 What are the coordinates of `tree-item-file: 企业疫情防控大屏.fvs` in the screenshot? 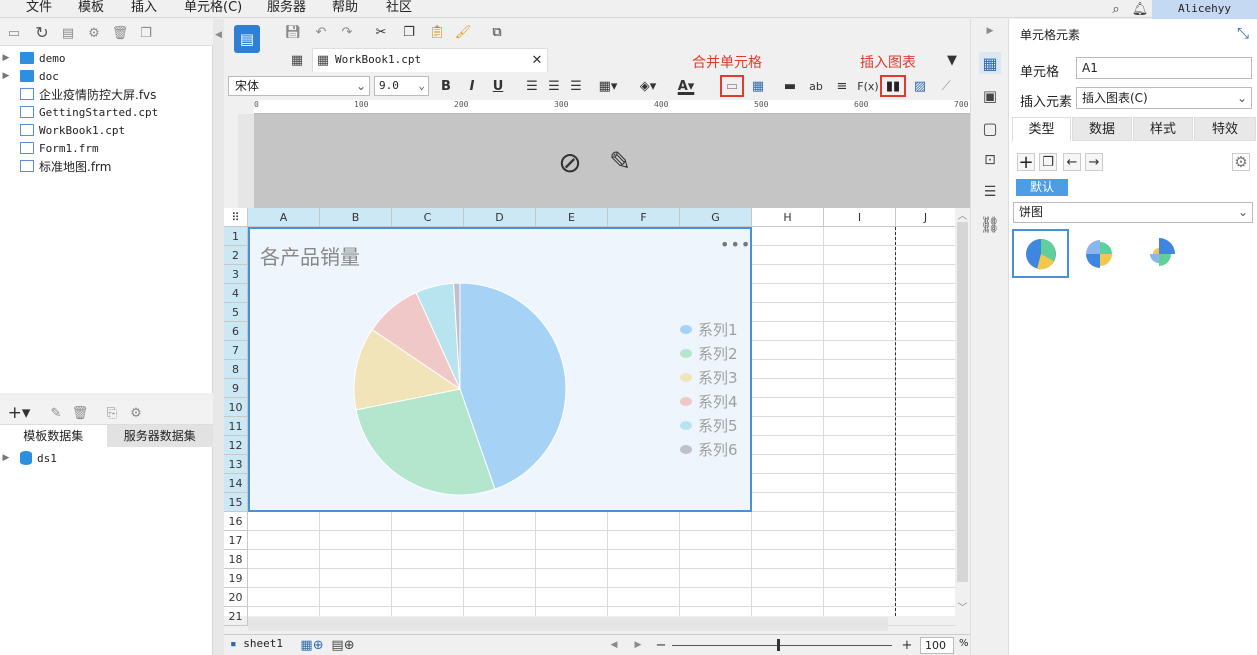 It's located at (106, 94).